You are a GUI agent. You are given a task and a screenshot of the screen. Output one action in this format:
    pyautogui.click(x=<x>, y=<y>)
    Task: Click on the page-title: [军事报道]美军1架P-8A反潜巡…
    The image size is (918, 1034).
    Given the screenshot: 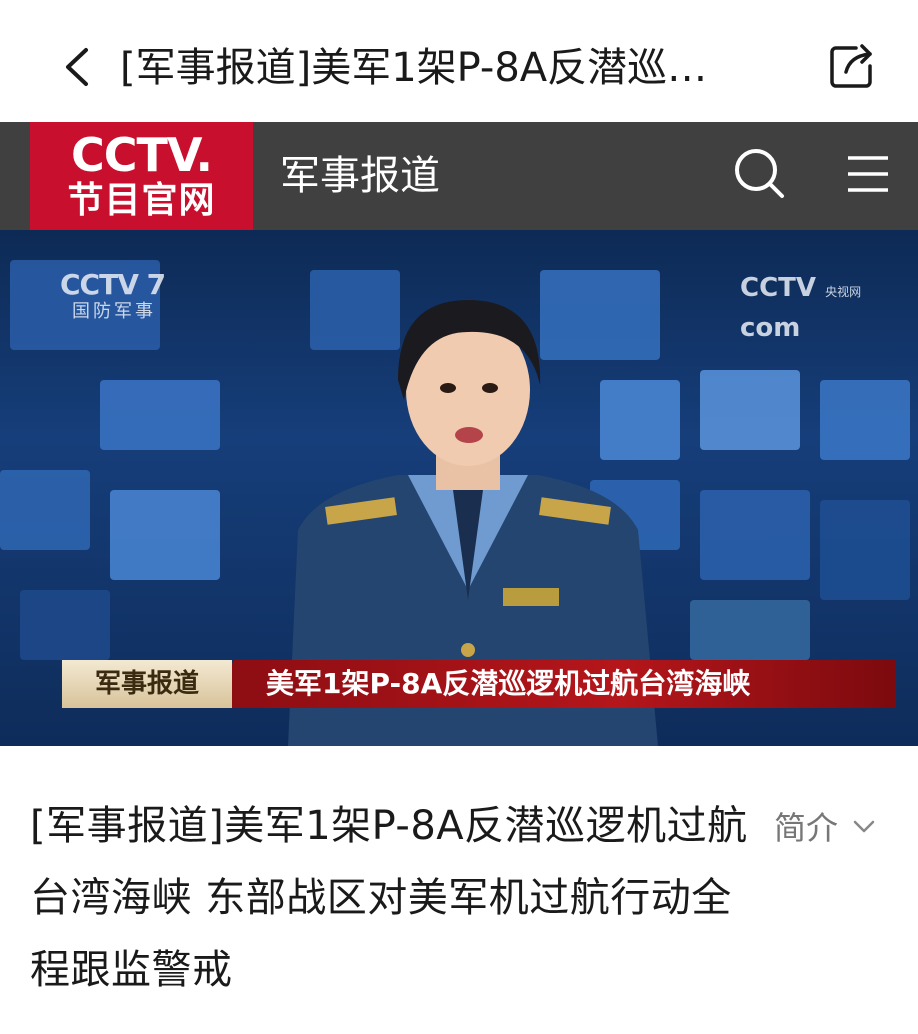 What is the action you would take?
    pyautogui.click(x=414, y=68)
    